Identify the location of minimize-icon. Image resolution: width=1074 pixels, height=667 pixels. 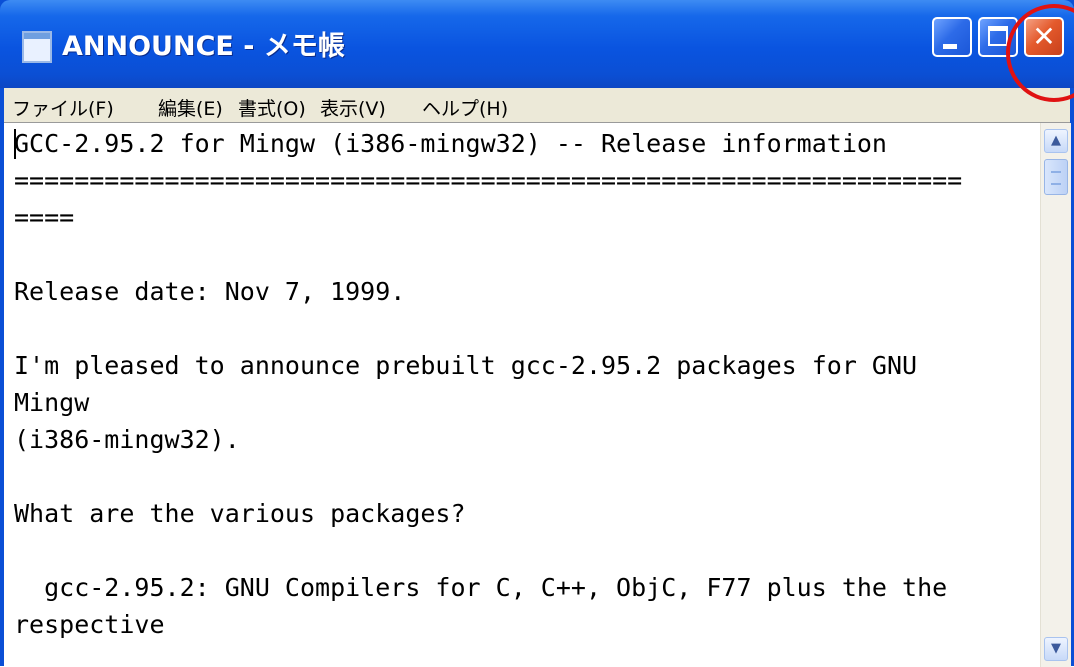
(950, 46).